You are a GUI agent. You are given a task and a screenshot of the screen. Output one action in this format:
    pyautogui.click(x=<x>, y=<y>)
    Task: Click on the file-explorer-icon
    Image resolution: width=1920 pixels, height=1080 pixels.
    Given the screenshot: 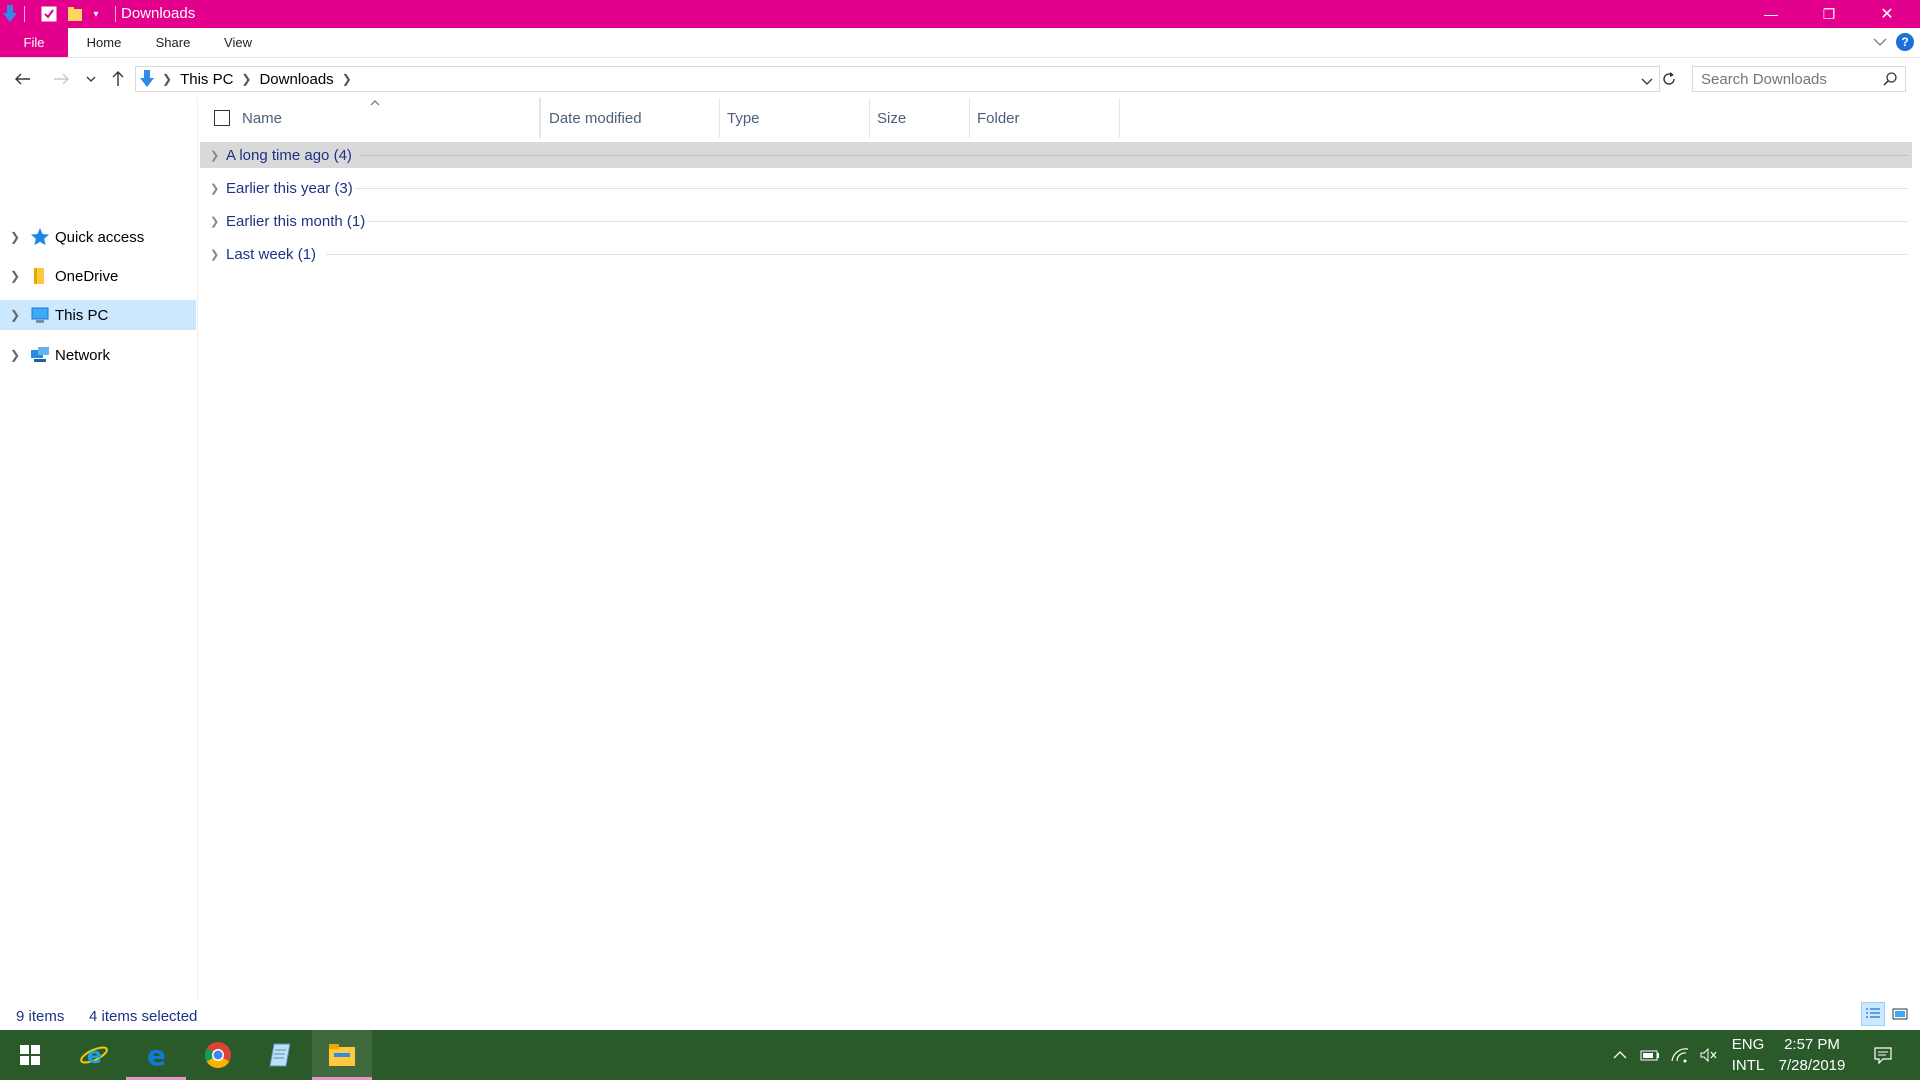 What is the action you would take?
    pyautogui.click(x=342, y=1055)
    